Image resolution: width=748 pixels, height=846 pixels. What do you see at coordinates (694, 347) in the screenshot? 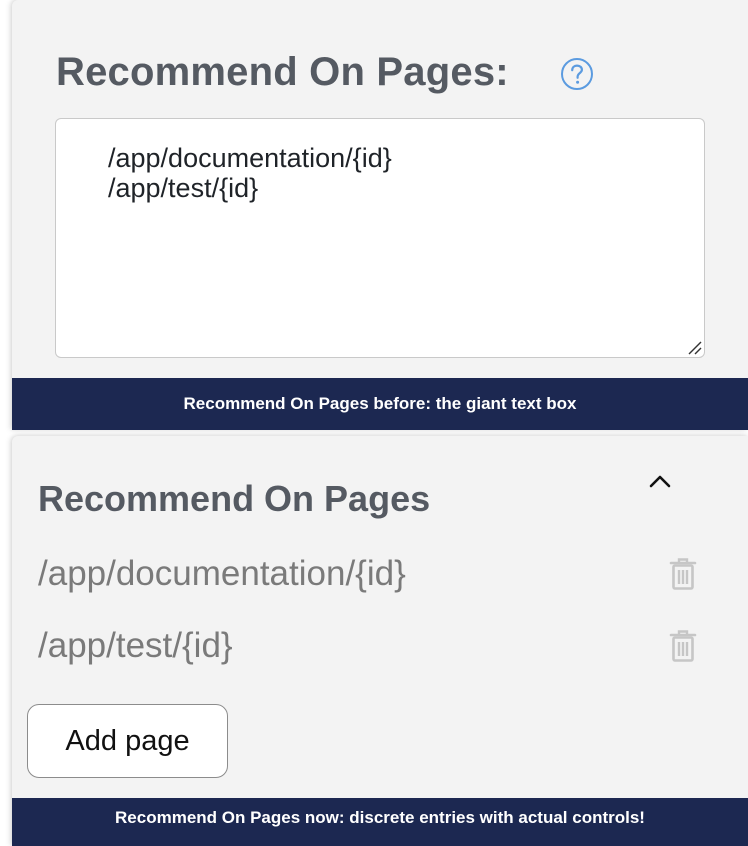
I see `resize-grip-icon` at bounding box center [694, 347].